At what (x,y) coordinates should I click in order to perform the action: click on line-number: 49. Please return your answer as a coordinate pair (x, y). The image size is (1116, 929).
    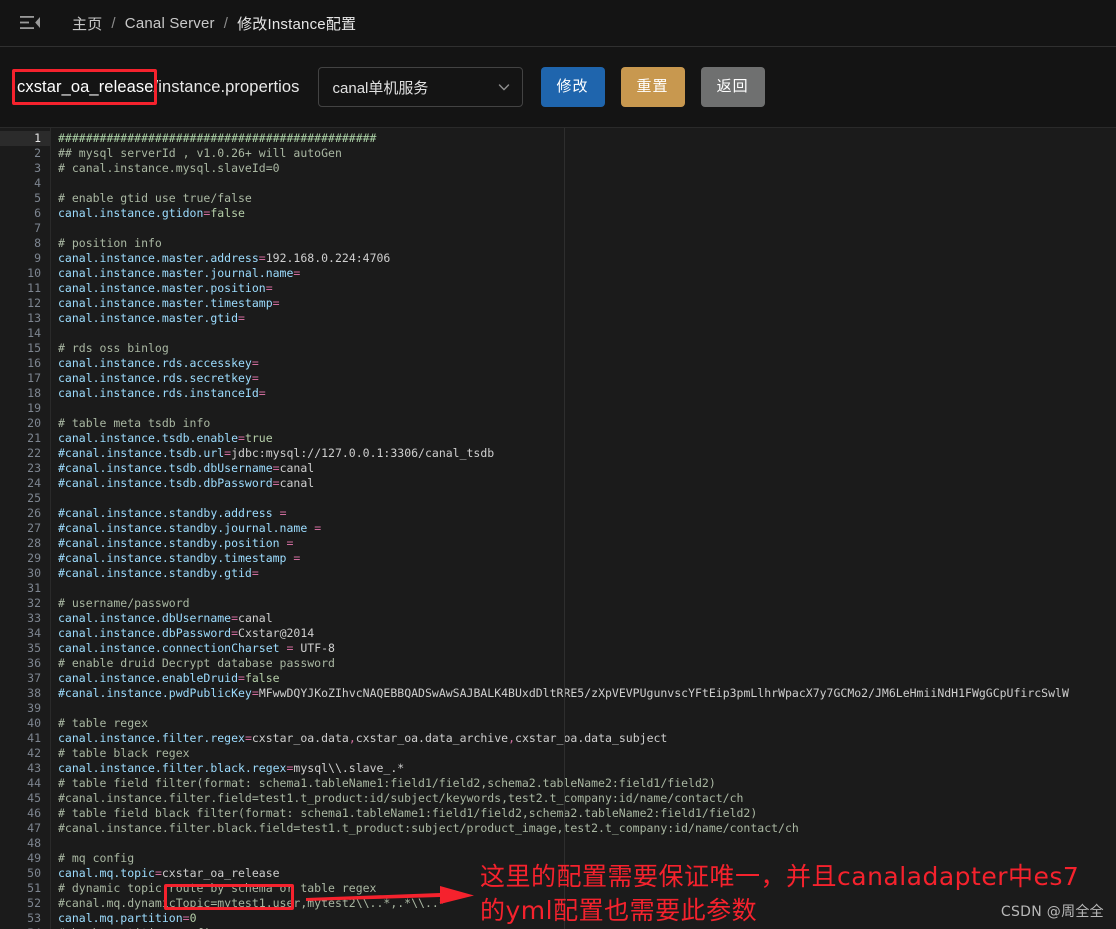
    Looking at the image, I should click on (34, 858).